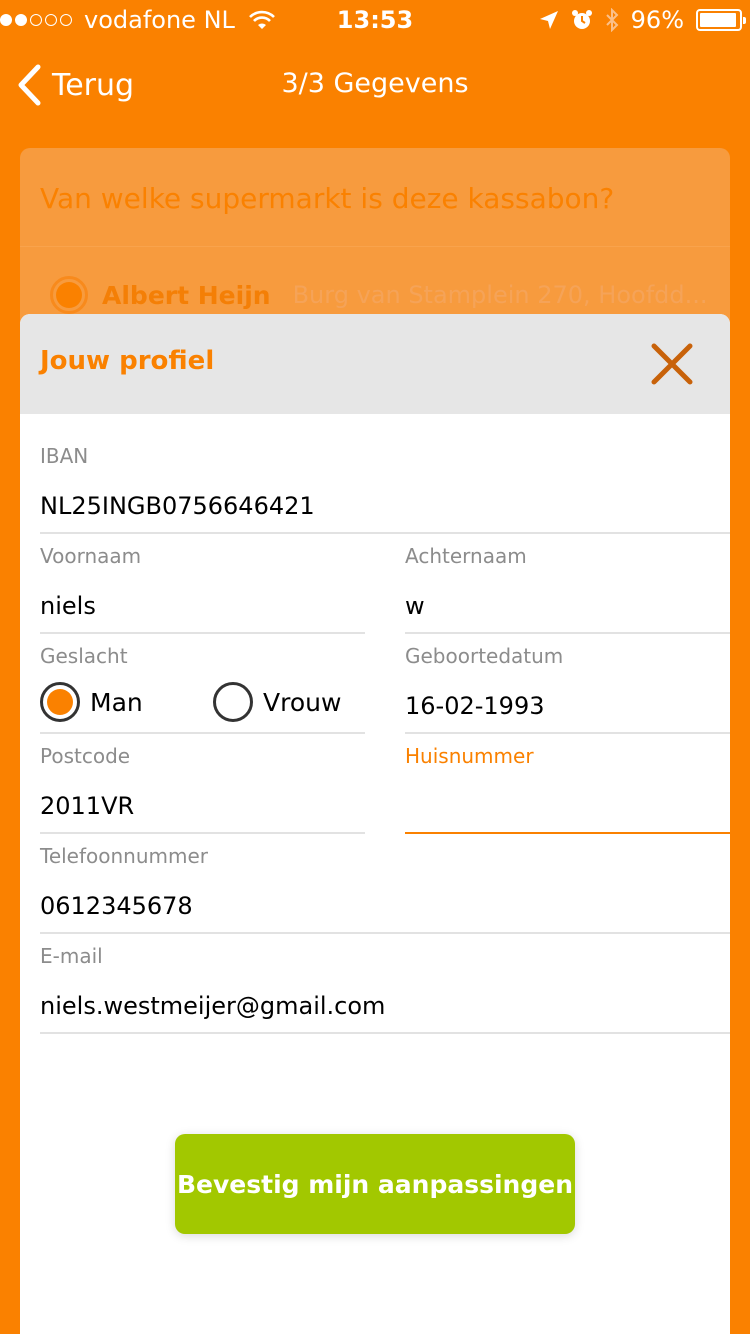 This screenshot has height=1334, width=750. What do you see at coordinates (375, 364) in the screenshot?
I see `modal-header: Jouw profiel` at bounding box center [375, 364].